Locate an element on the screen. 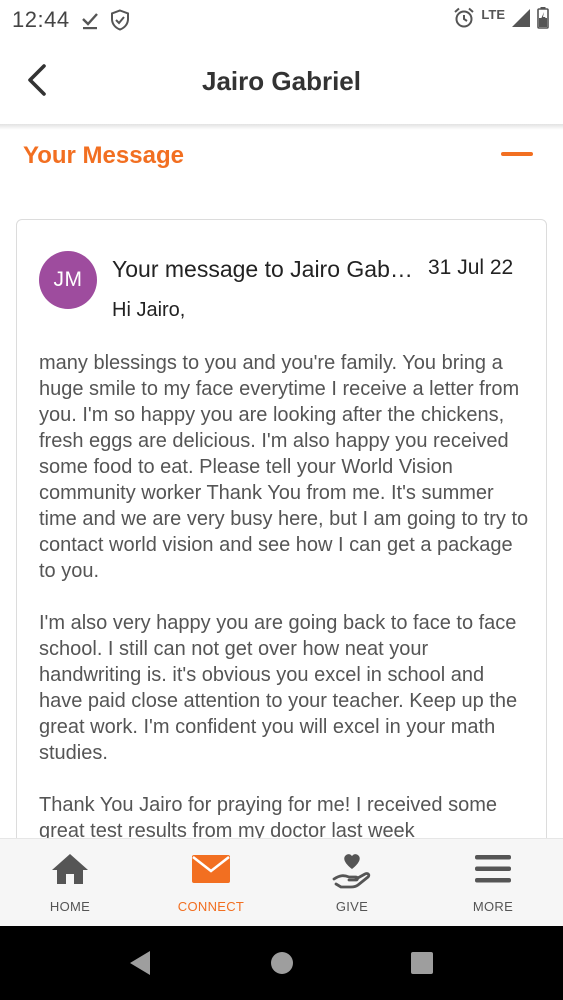 The width and height of the screenshot is (563, 1000). app-bar: Jairo Gabriel is located at coordinates (281, 82).